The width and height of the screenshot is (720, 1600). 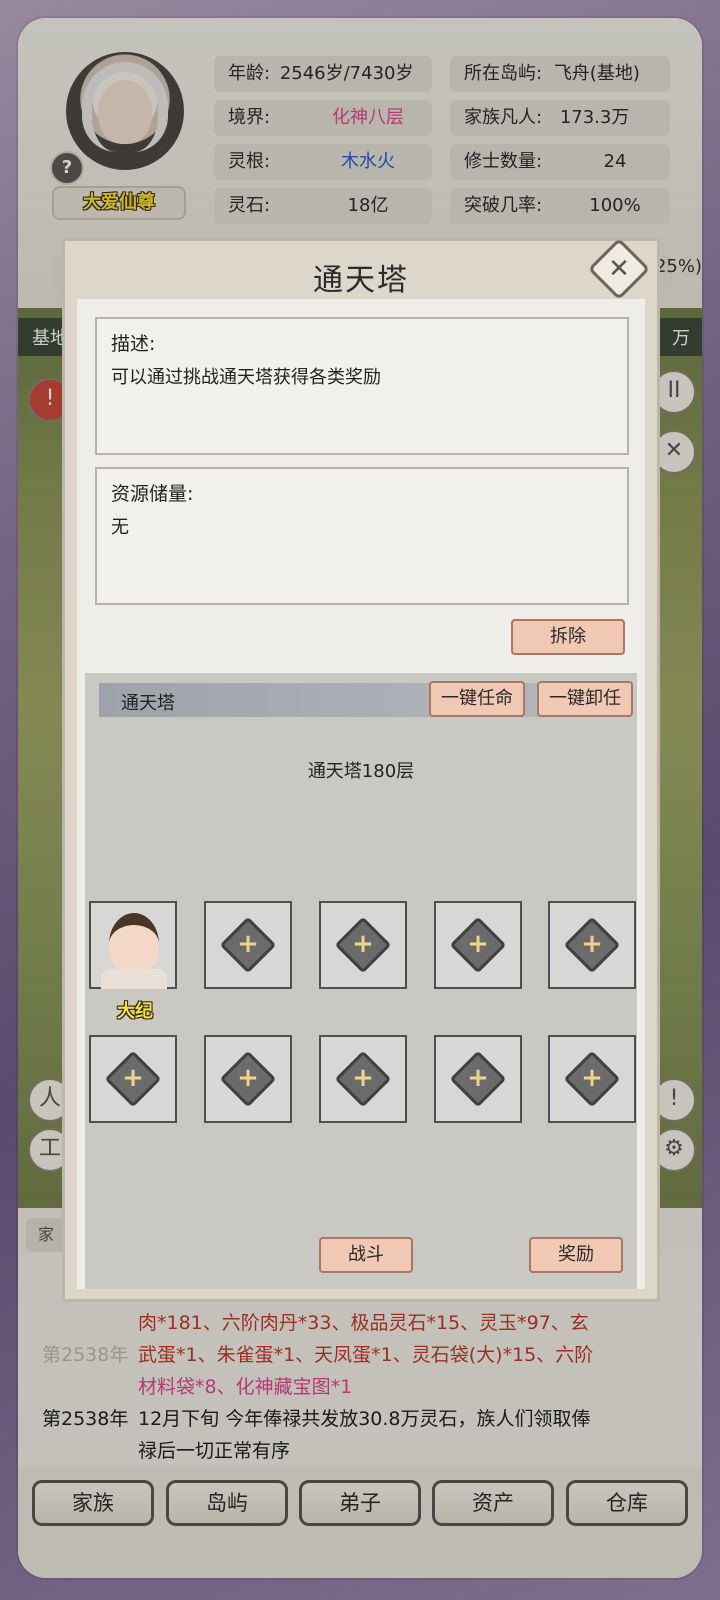 I want to click on section-label: 通天塔, so click(x=148, y=703).